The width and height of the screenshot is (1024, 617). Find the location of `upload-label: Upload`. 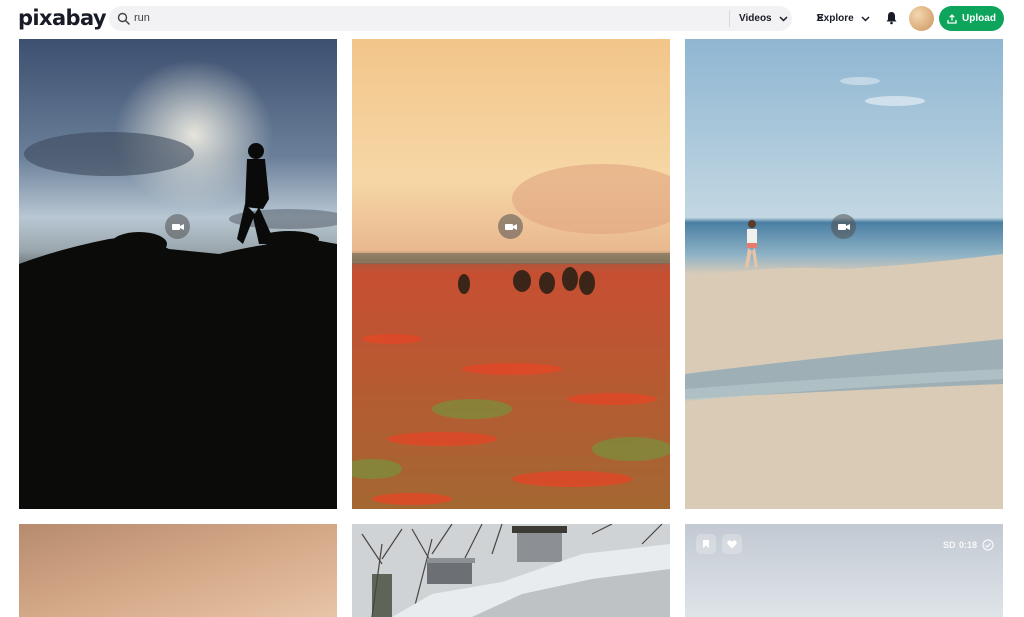

upload-label: Upload is located at coordinates (979, 18).